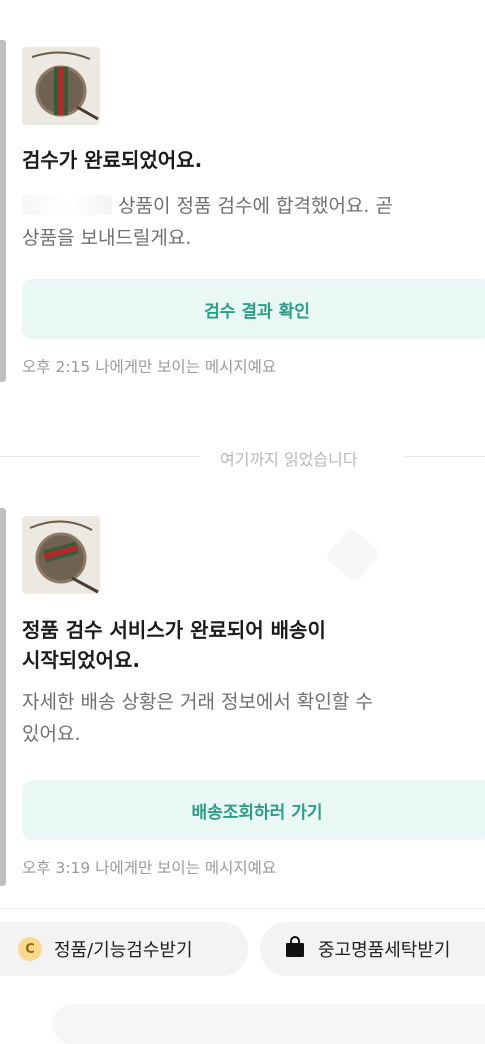 This screenshot has height=1044, width=485. Describe the element at coordinates (67, 205) in the screenshot. I see `redacted-text` at that location.